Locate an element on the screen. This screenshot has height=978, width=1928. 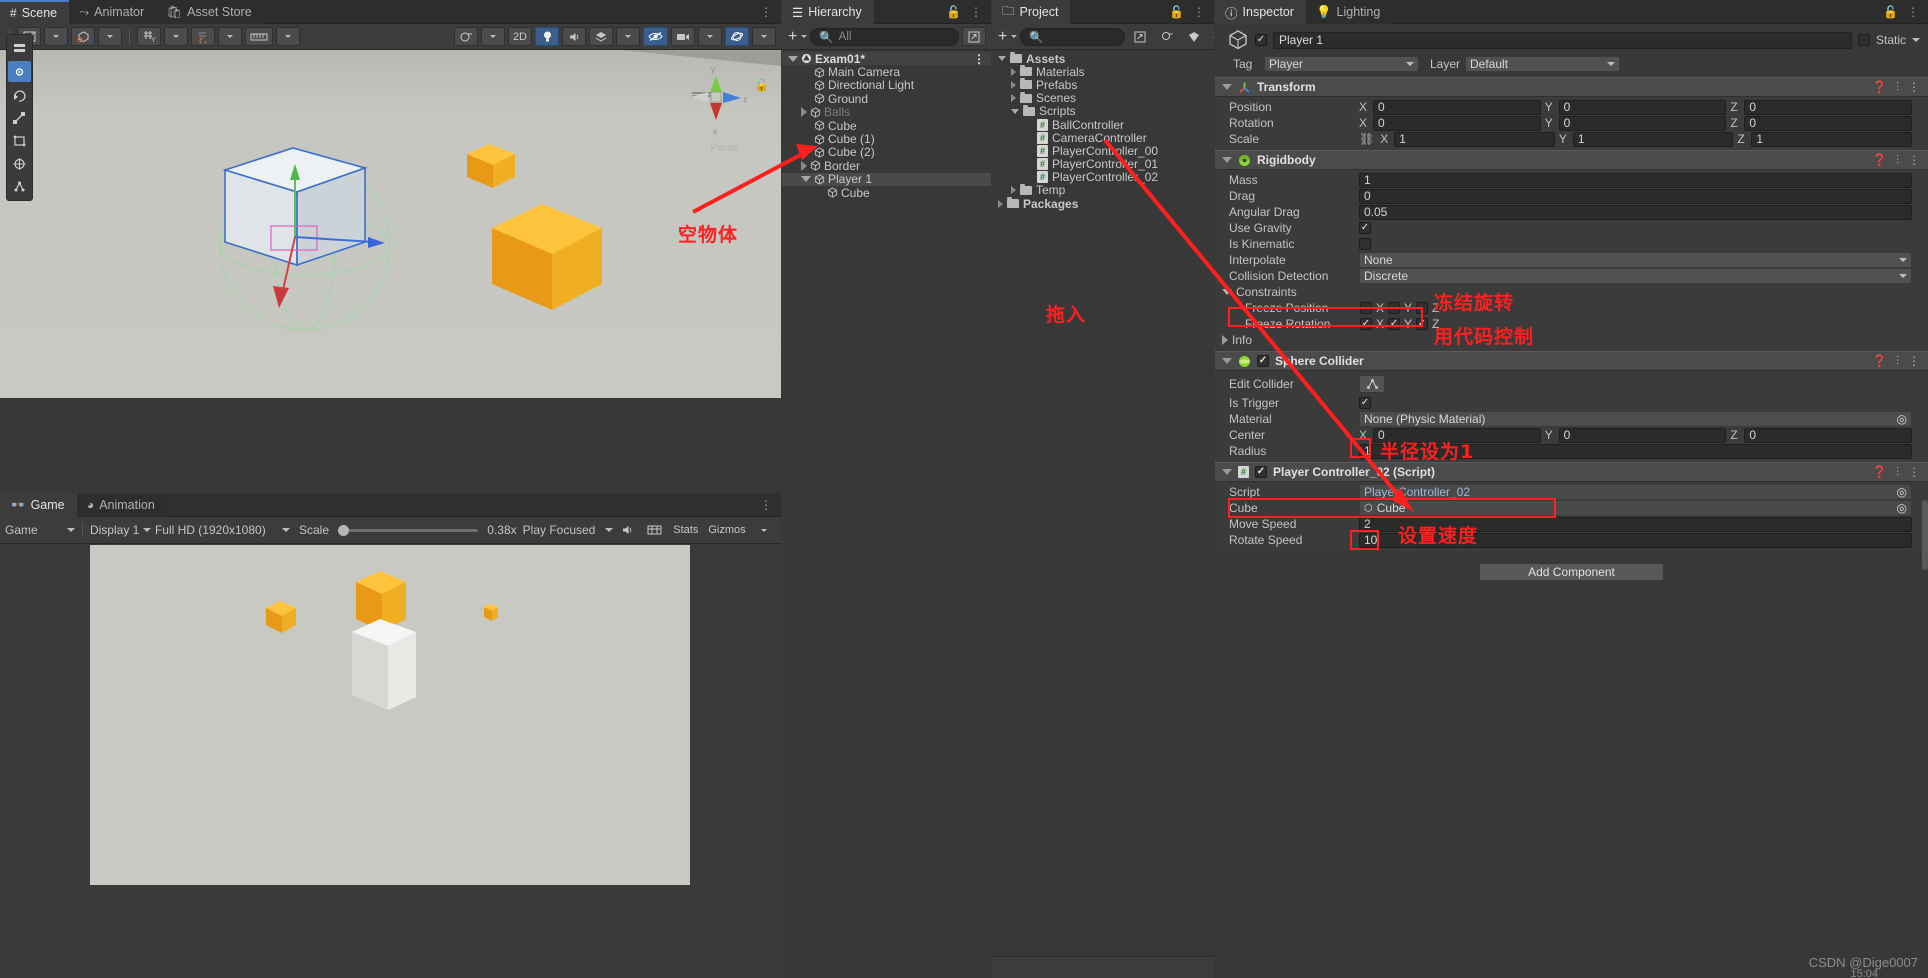
game-render-area is located at coordinates (390, 714).